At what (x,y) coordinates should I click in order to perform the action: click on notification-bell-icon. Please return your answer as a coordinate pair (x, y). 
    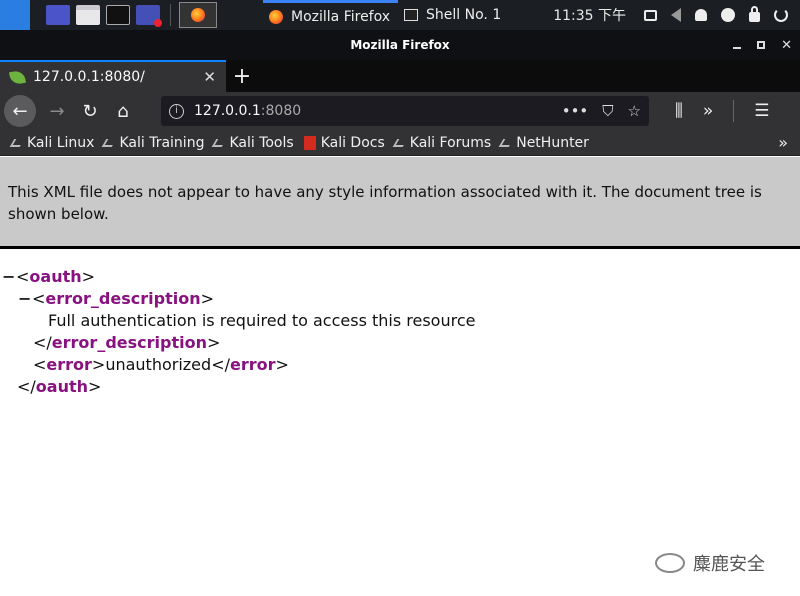
    Looking at the image, I should click on (701, 15).